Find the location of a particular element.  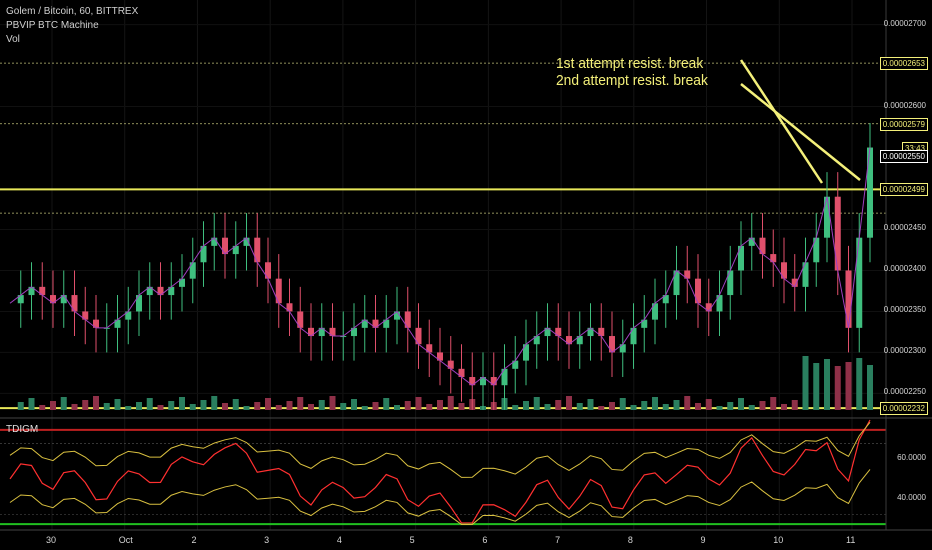

price-tag: 0.00002579 is located at coordinates (903, 124).